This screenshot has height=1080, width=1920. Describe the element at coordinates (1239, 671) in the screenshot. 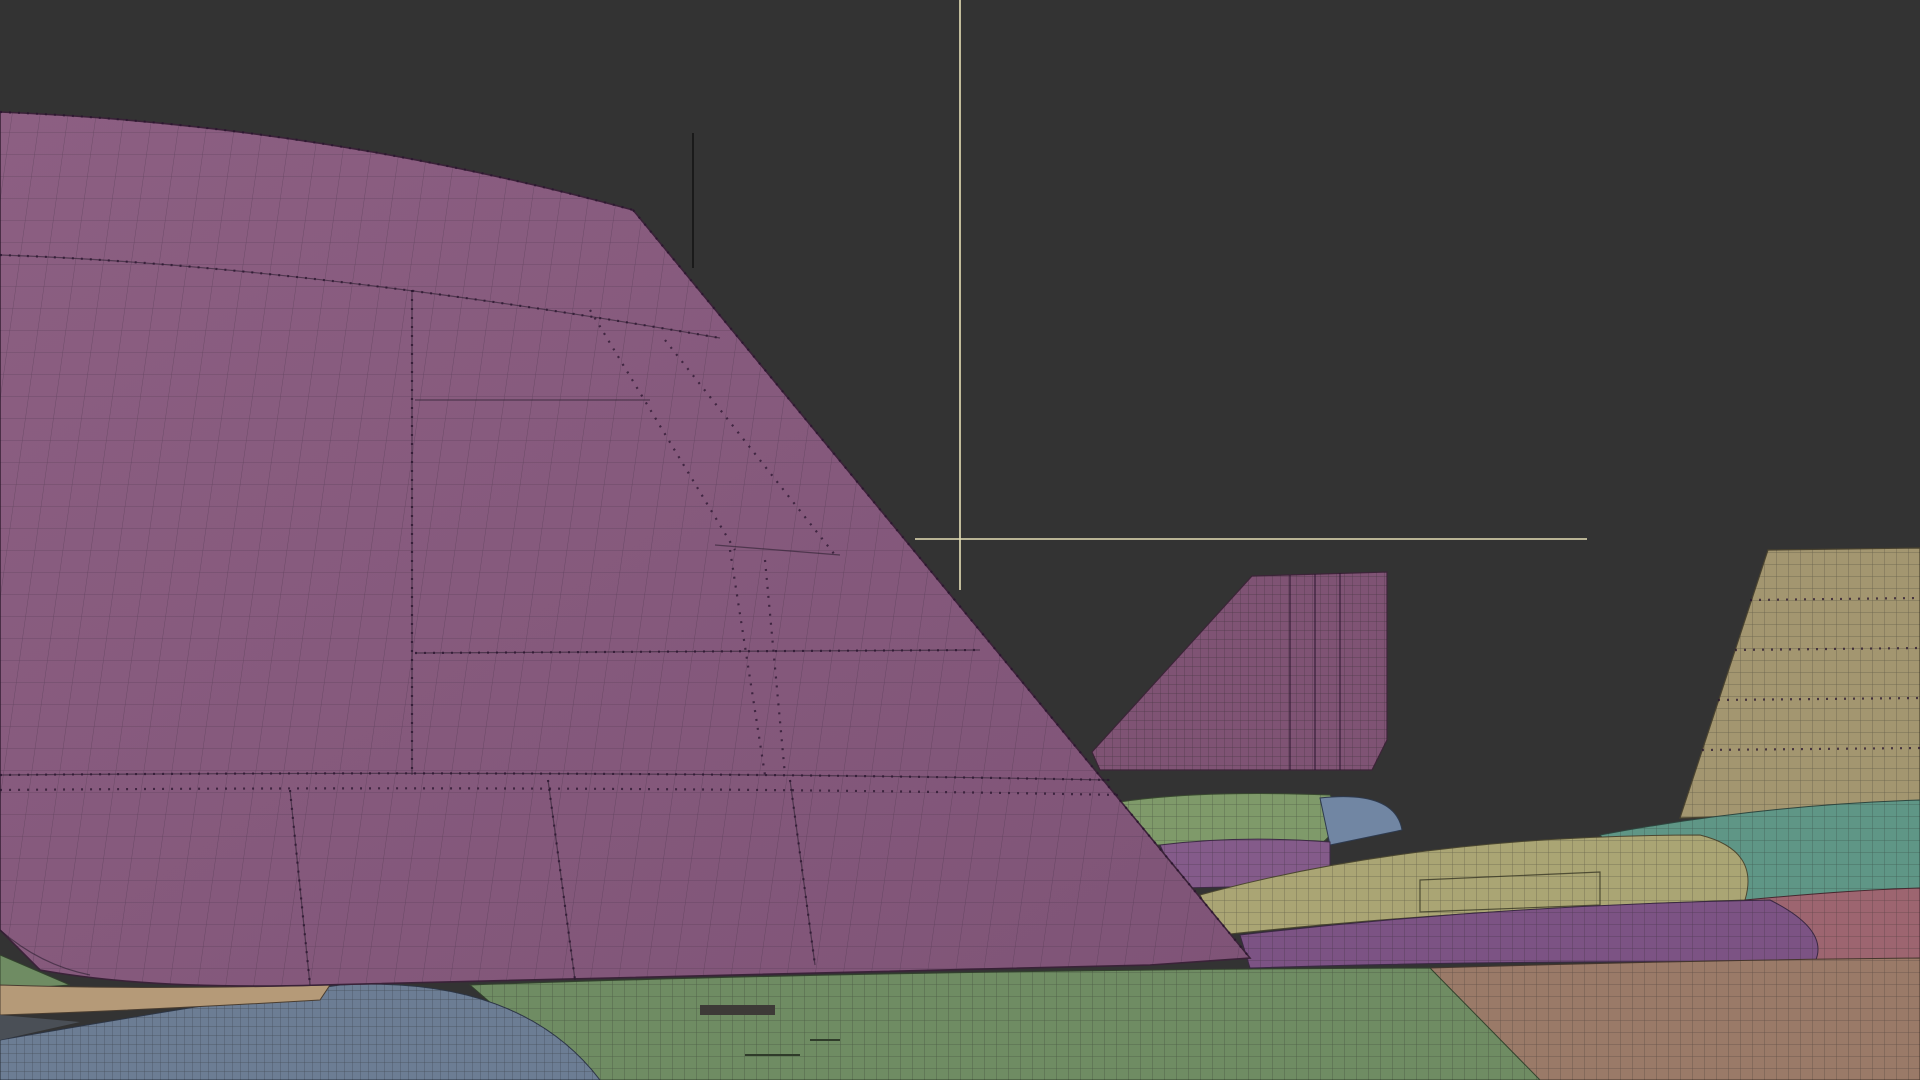

I see `far-stabilizer` at that location.